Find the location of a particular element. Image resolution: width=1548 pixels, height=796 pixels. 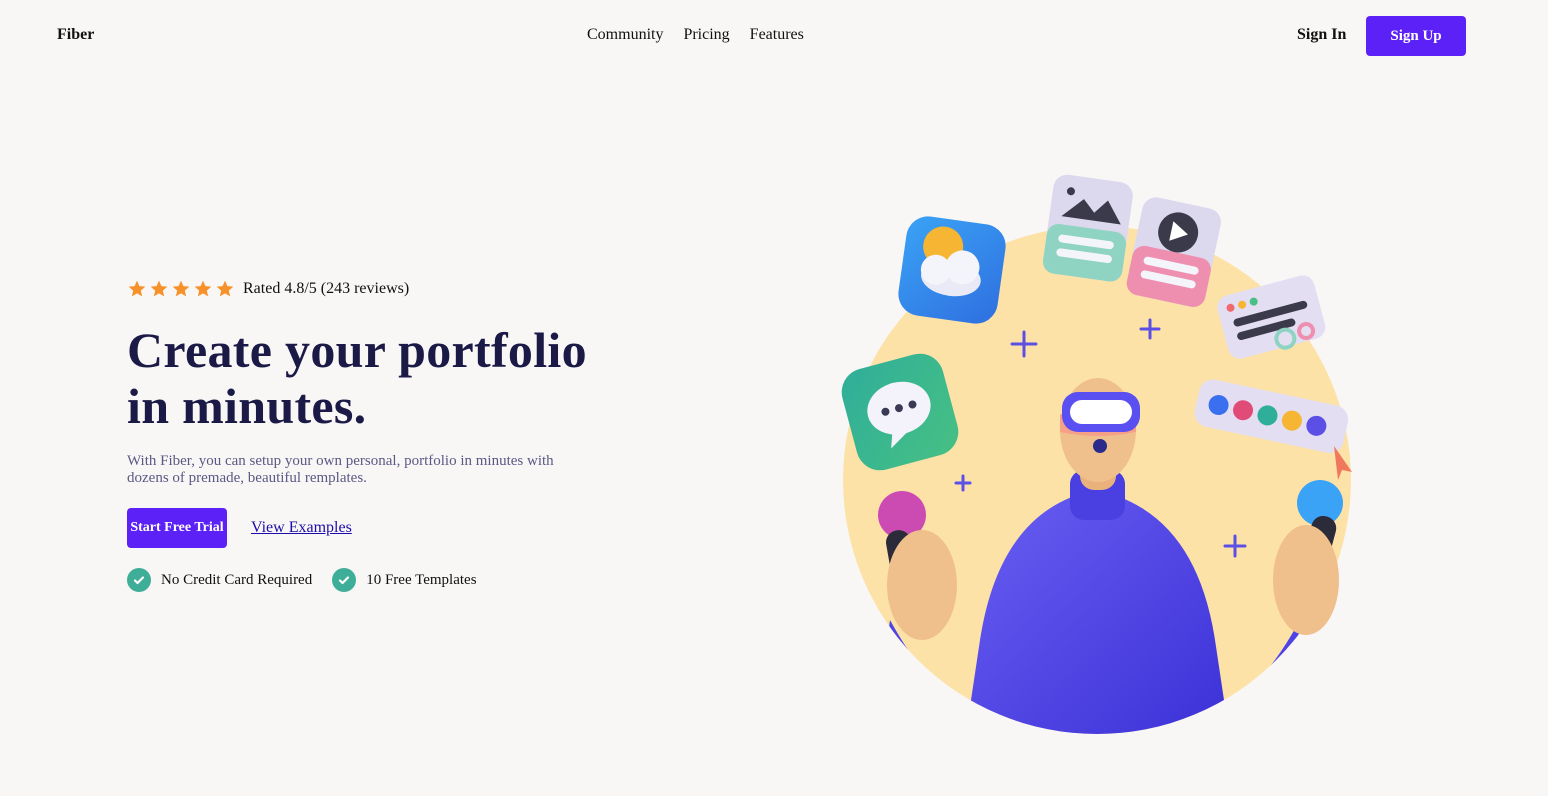

main-nav: Community Pricing Features is located at coordinates (695, 35).